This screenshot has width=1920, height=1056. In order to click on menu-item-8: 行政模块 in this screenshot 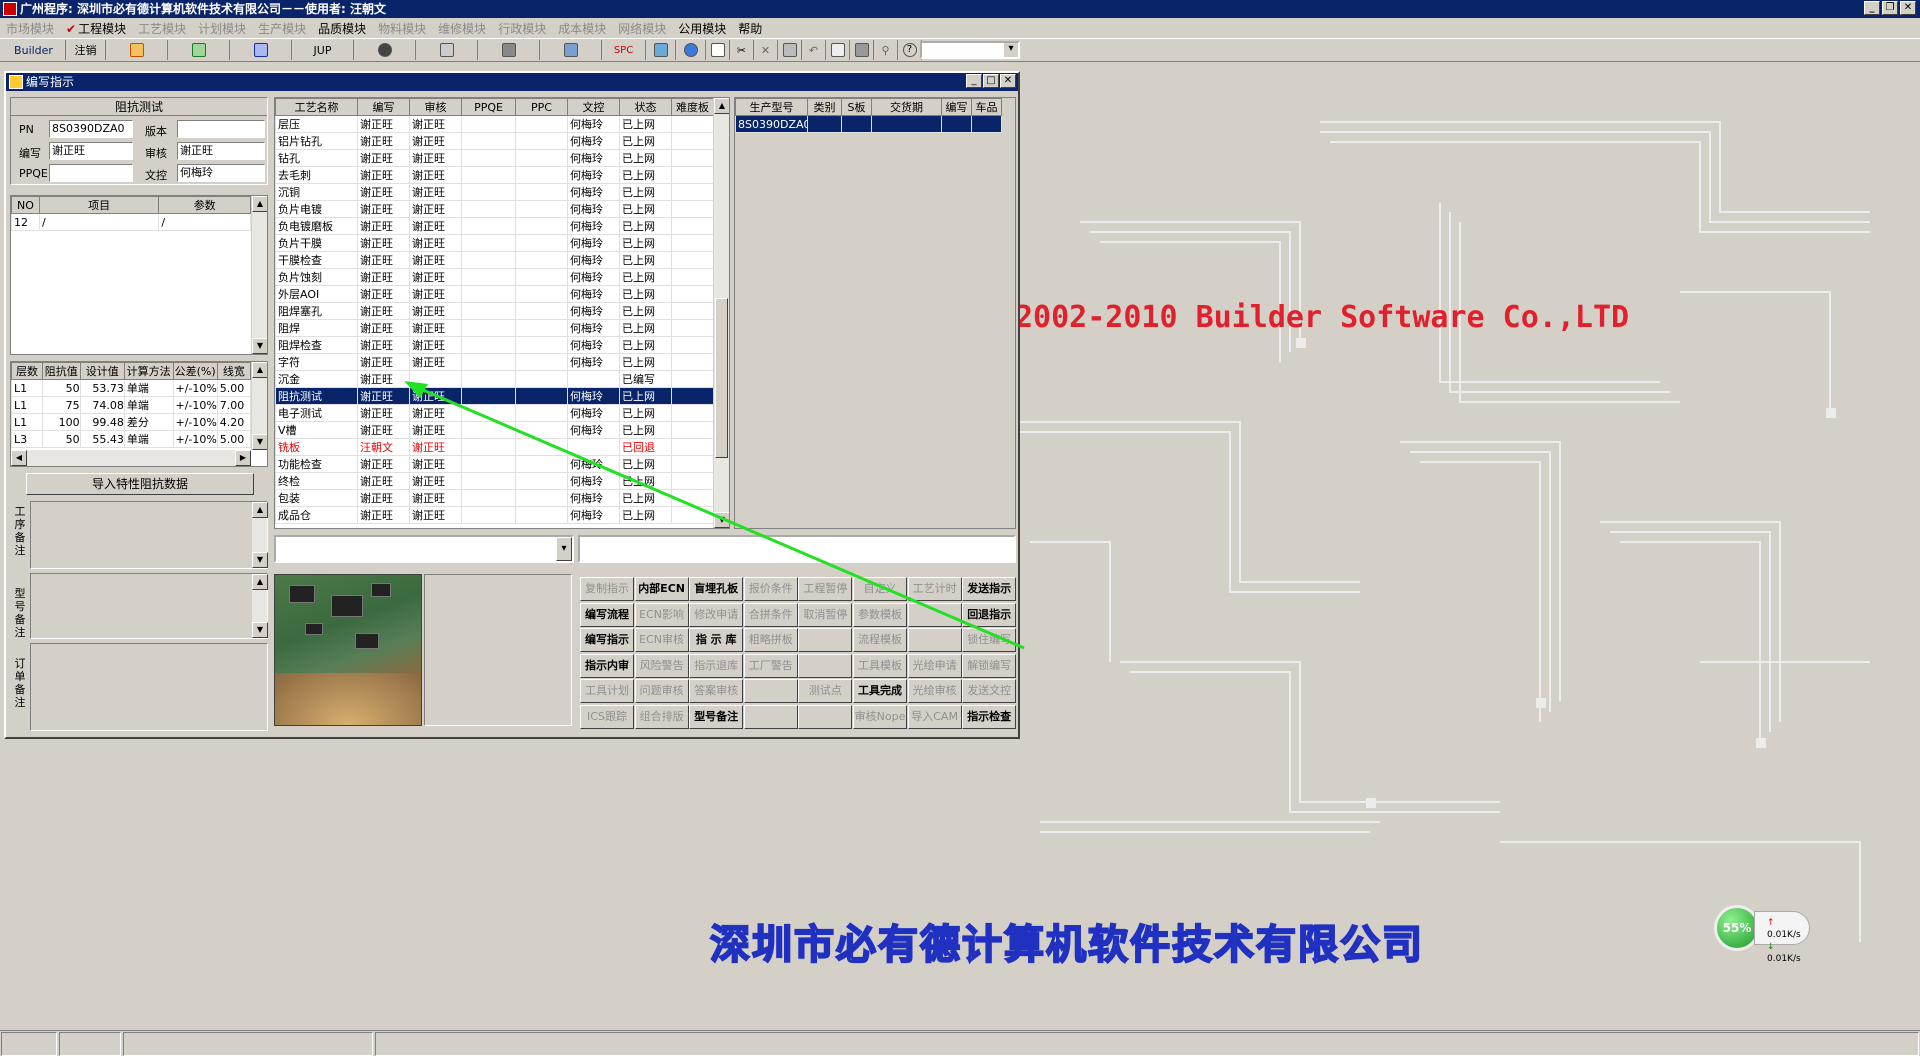, I will do `click(522, 28)`.